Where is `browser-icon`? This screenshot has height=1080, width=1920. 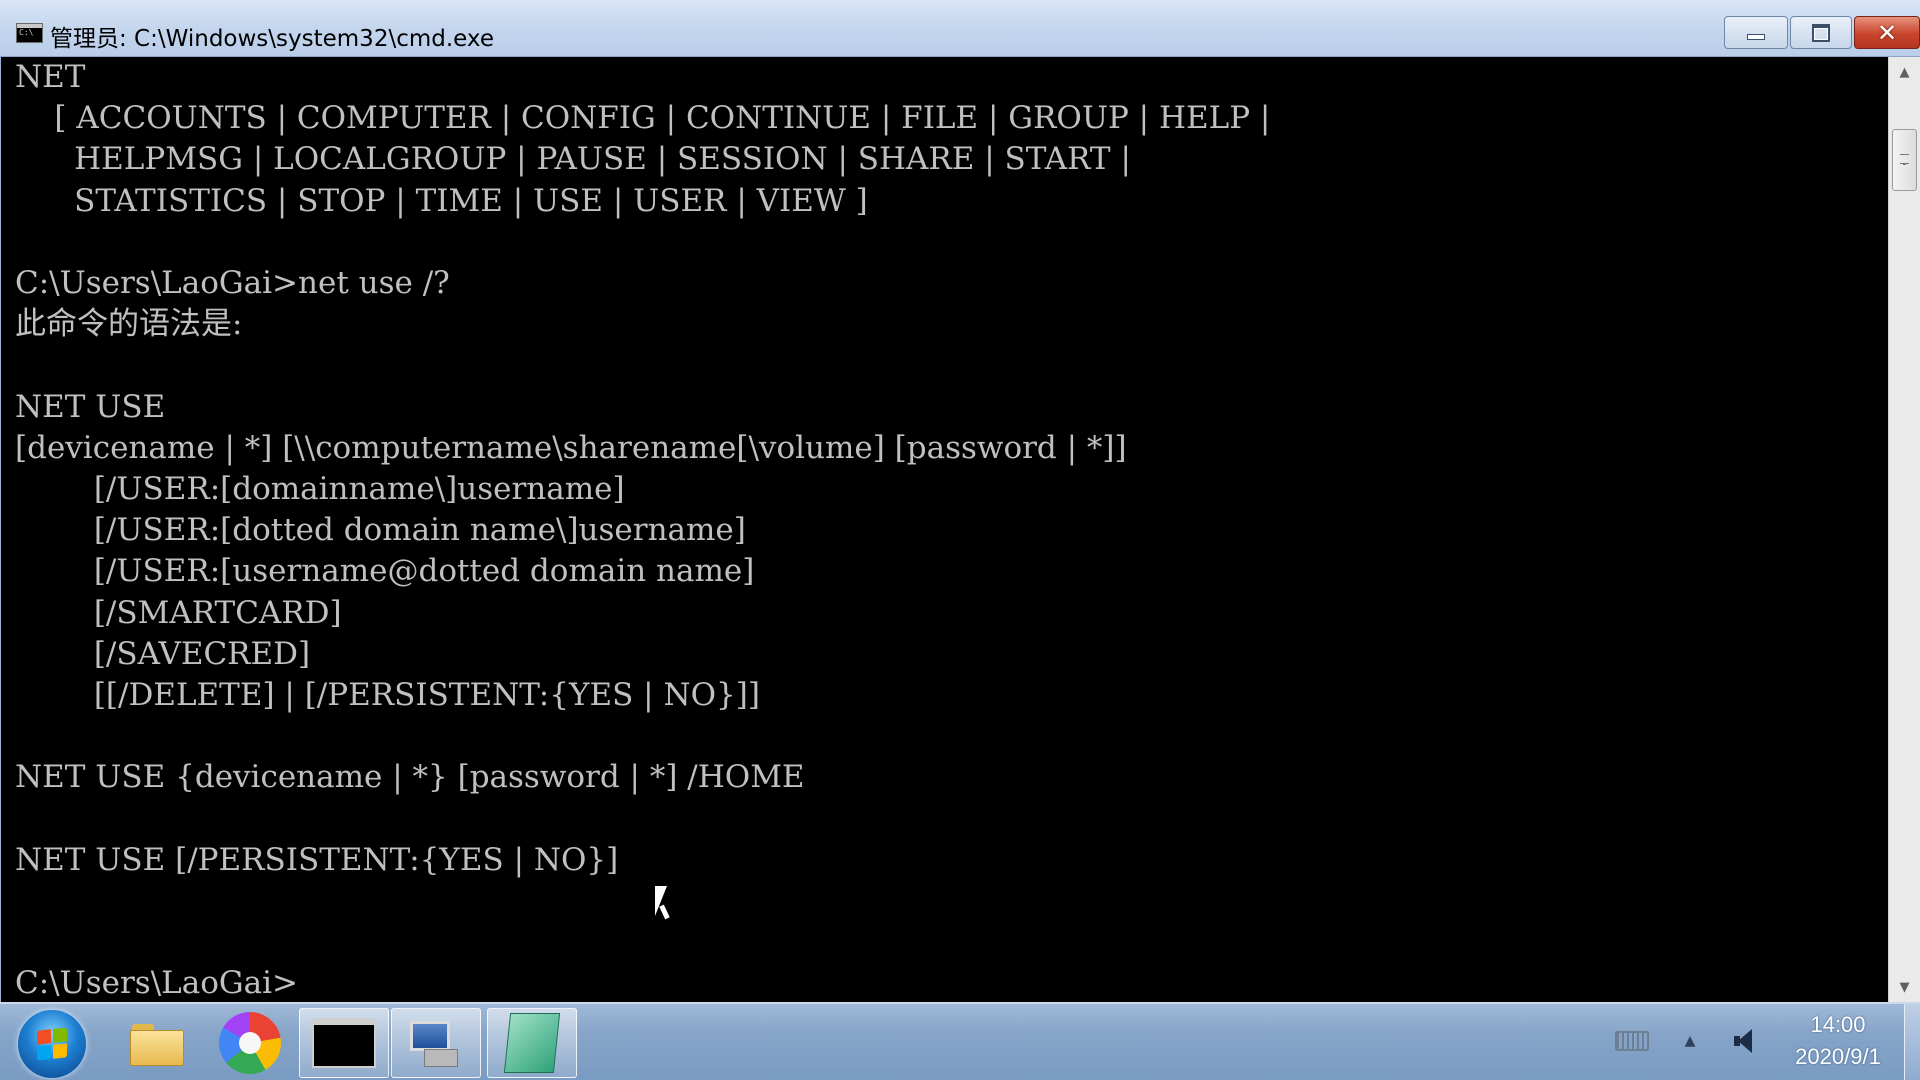
browser-icon is located at coordinates (250, 1043).